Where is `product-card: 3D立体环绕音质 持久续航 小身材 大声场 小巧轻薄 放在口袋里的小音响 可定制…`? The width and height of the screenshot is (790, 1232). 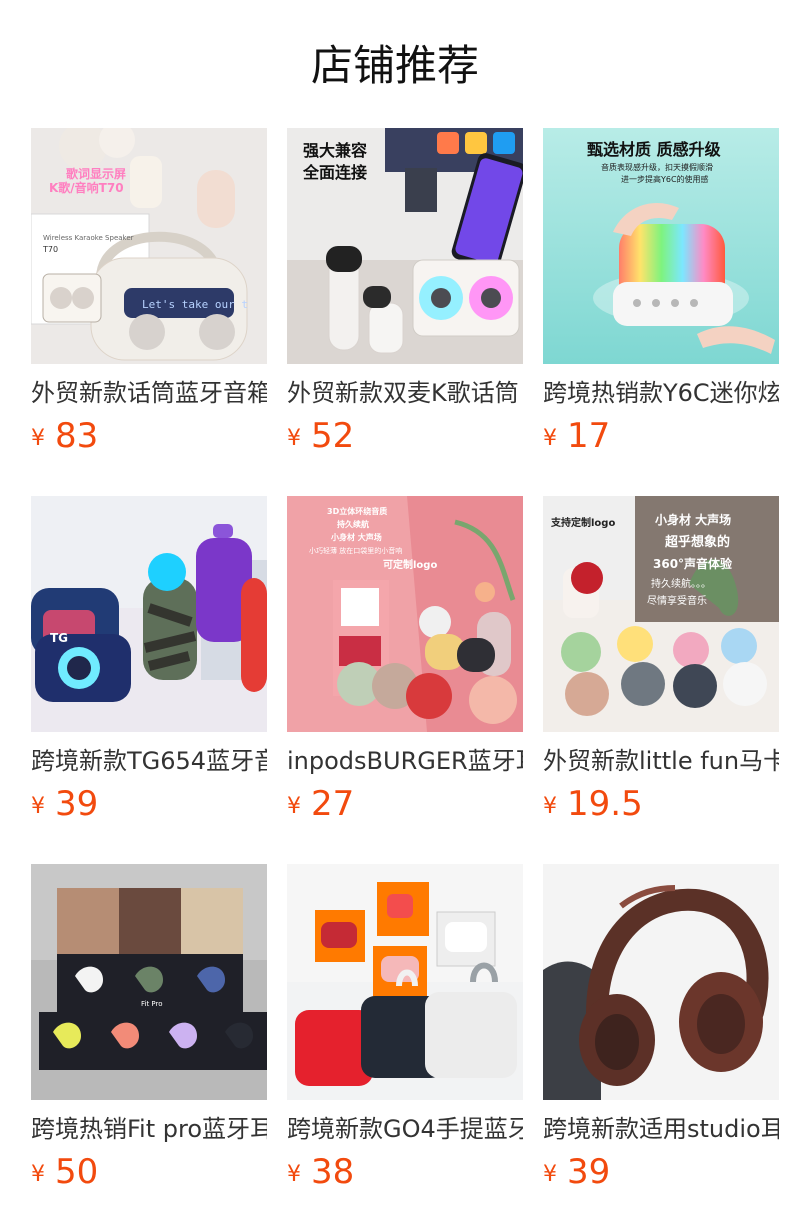
product-card: 3D立体环绕音质 持久续航 小身材 大声场 小巧轻薄 放在口袋里的小音响 可定制… is located at coordinates (405, 660).